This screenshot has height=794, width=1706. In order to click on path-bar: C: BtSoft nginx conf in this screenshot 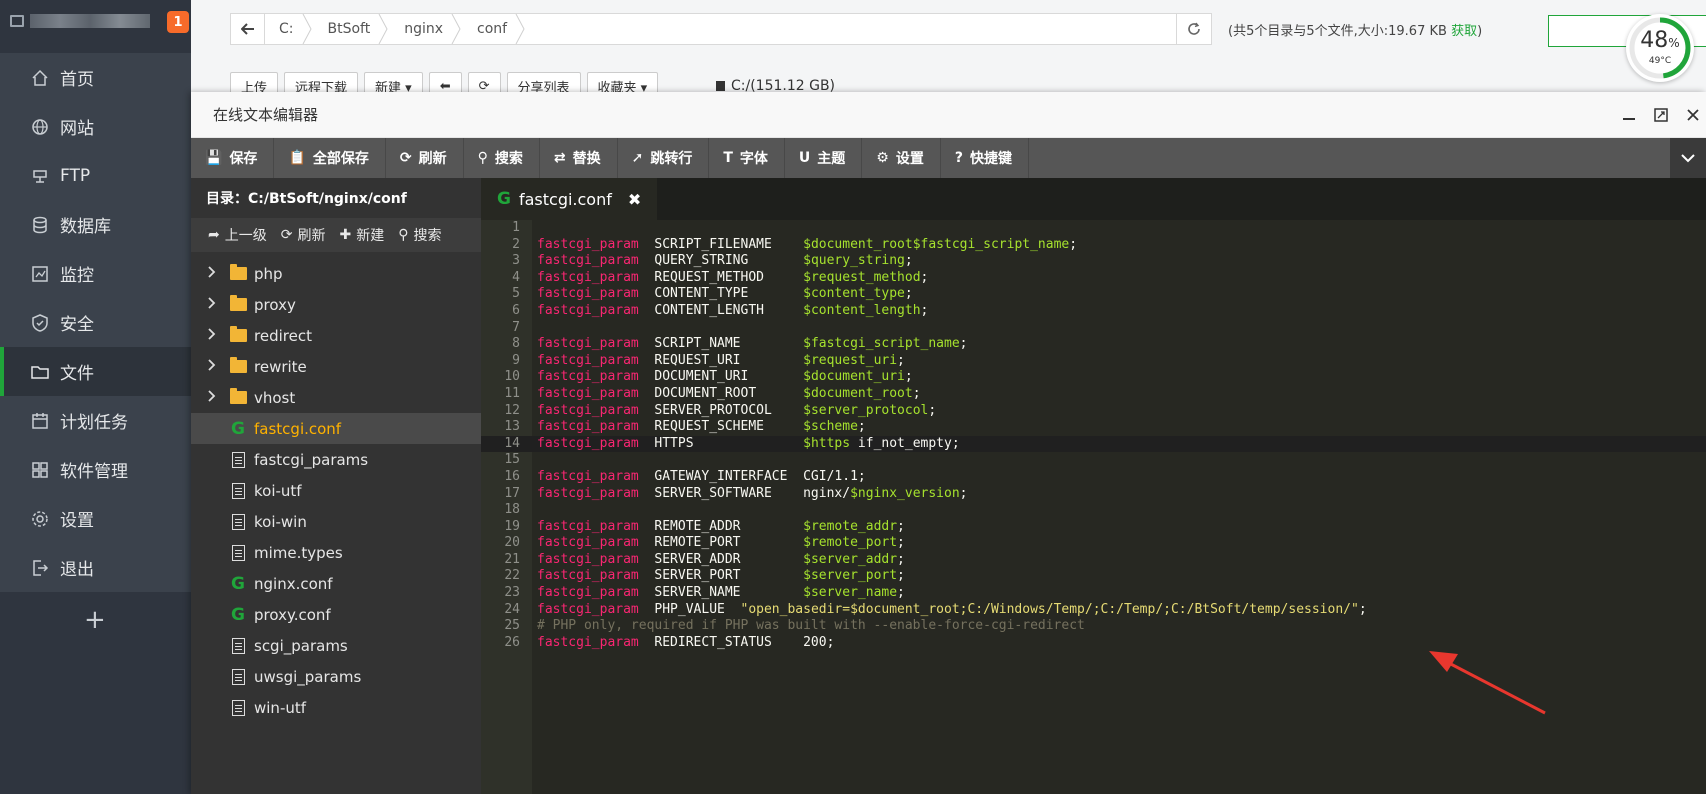, I will do `click(721, 29)`.